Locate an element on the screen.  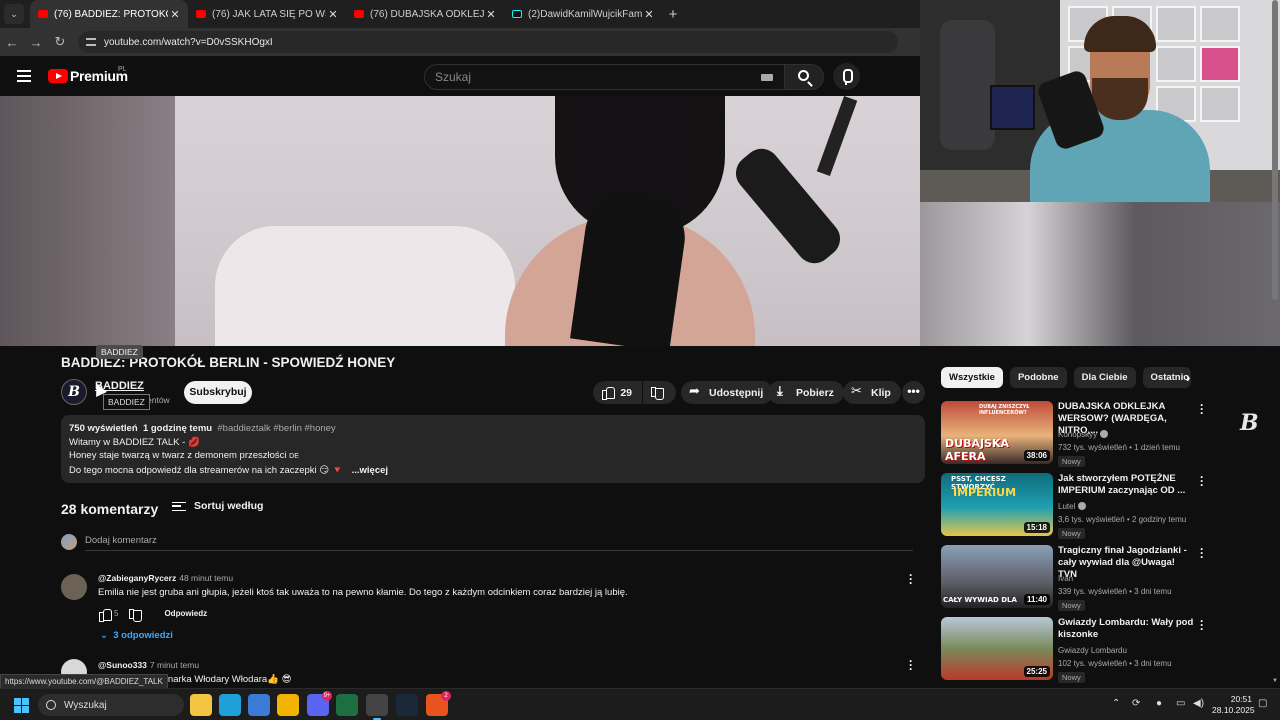
system-clock: 20:51 28.10.2025 is located at coordinates (1233, 705).